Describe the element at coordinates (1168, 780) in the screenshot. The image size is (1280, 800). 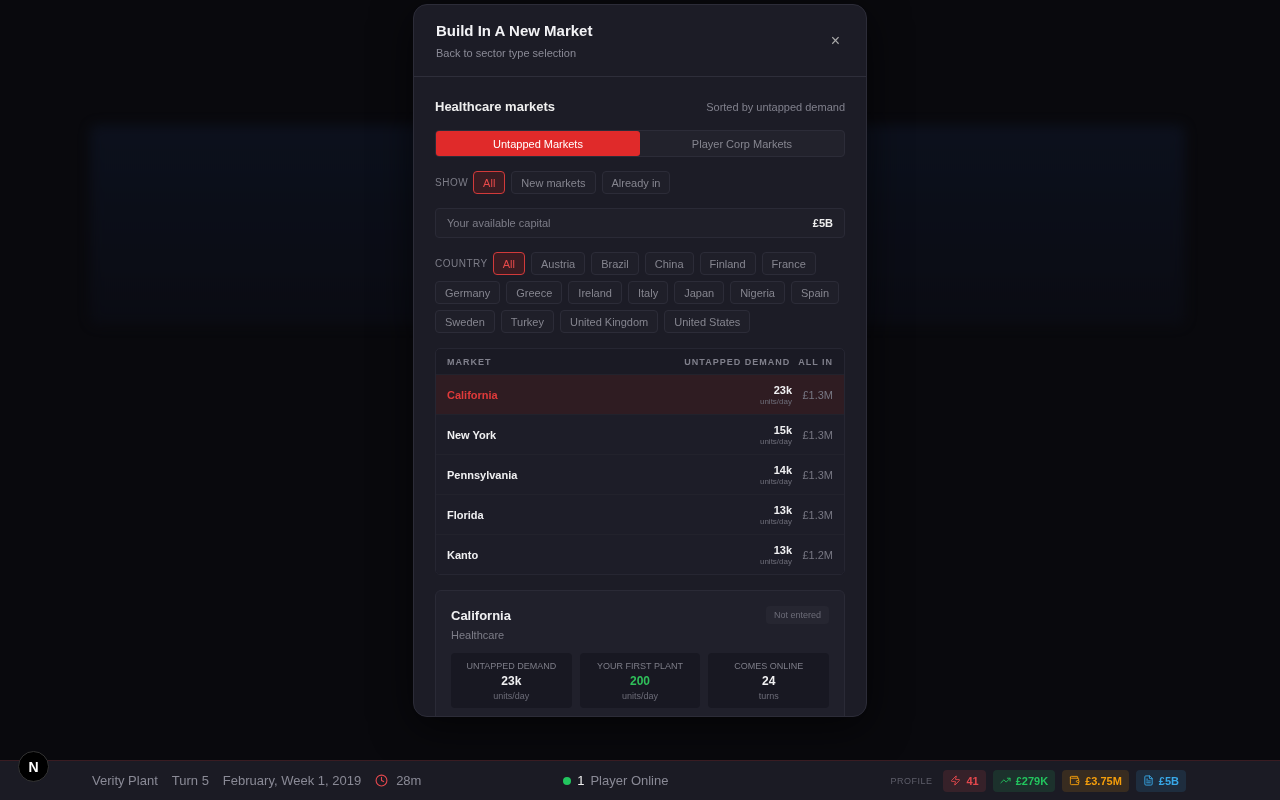
I see `resource-value: £5B` at that location.